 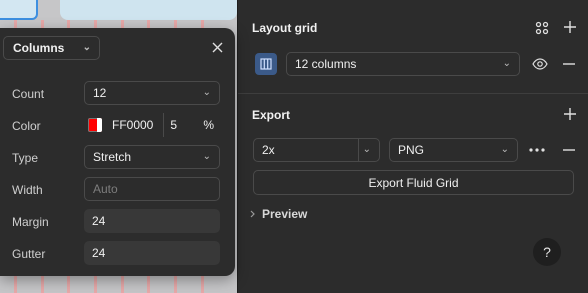 I want to click on help-button: ?, so click(x=547, y=252).